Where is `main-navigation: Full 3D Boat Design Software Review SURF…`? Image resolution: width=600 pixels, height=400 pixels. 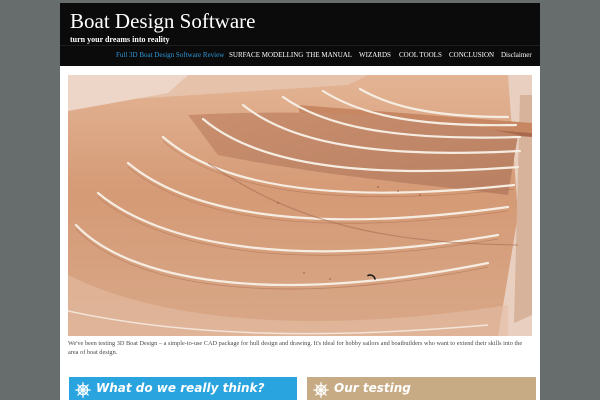 main-navigation: Full 3D Boat Design Software Review SURF… is located at coordinates (300, 55).